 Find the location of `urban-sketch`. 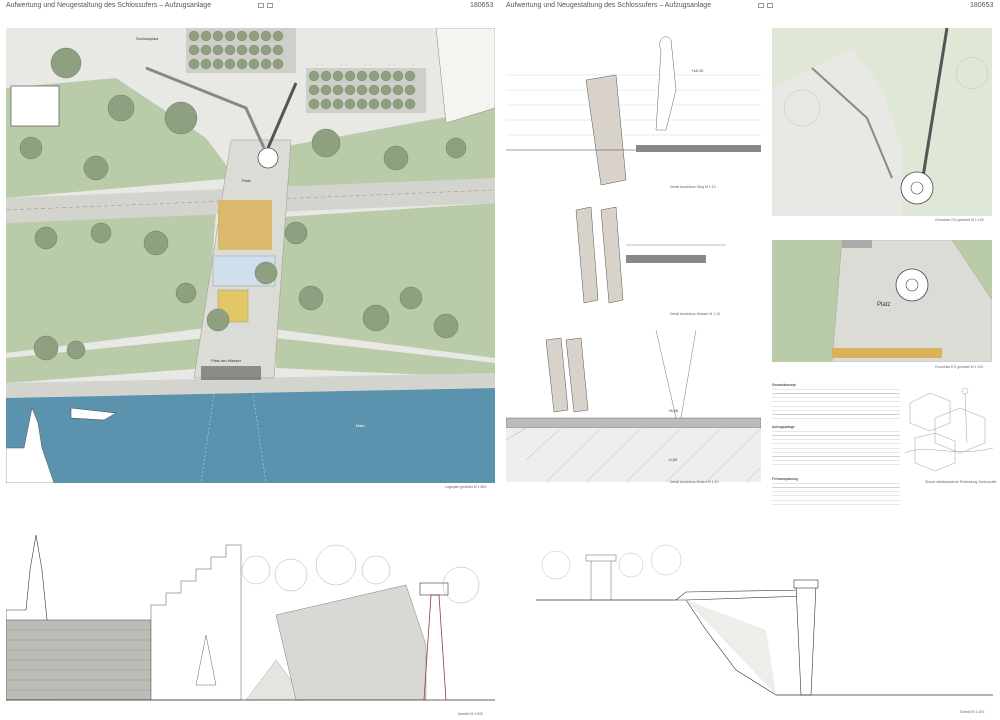

urban-sketch is located at coordinates (949, 429).